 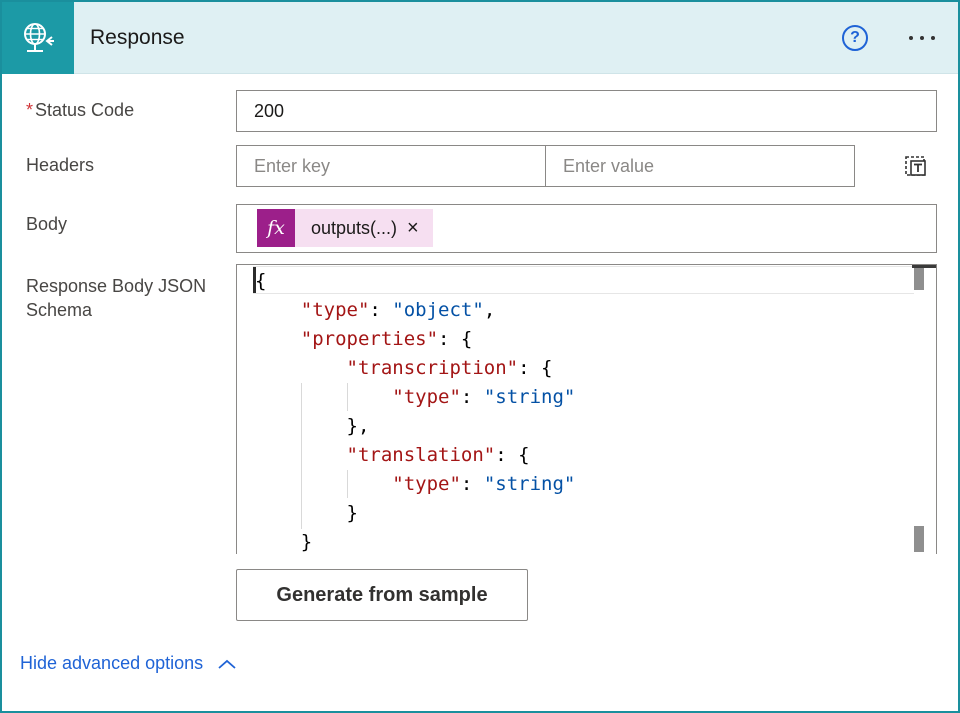 What do you see at coordinates (609, 165) in the screenshot?
I see `header-value-placeholder: Enter value` at bounding box center [609, 165].